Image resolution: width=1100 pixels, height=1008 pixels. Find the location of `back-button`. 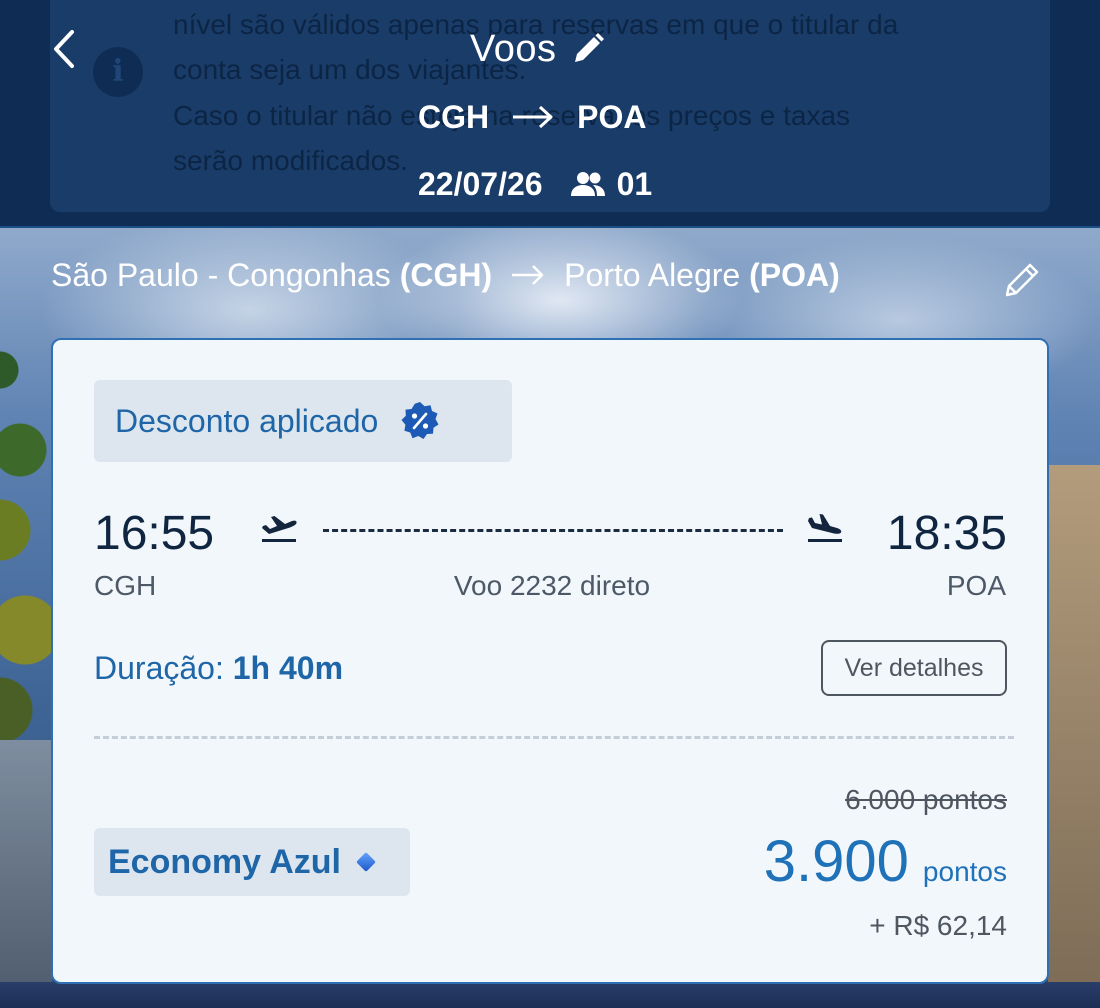

back-button is located at coordinates (64, 49).